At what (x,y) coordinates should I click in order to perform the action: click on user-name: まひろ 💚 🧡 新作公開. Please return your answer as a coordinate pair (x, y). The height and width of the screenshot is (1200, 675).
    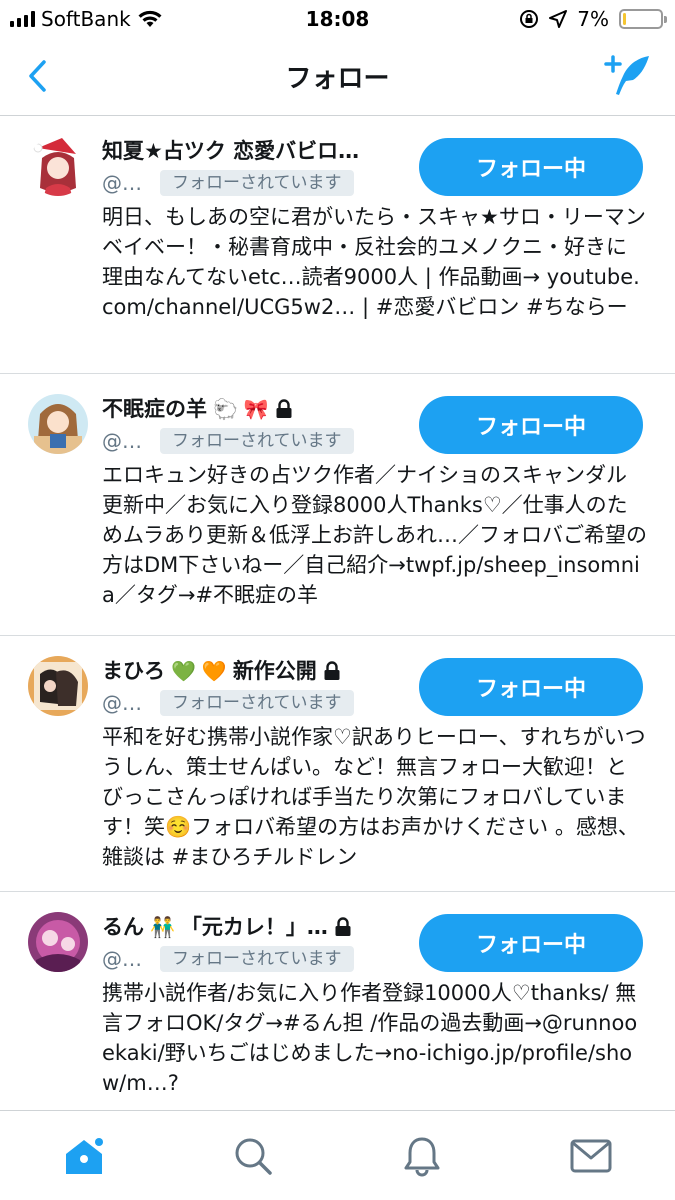
    Looking at the image, I should click on (252, 671).